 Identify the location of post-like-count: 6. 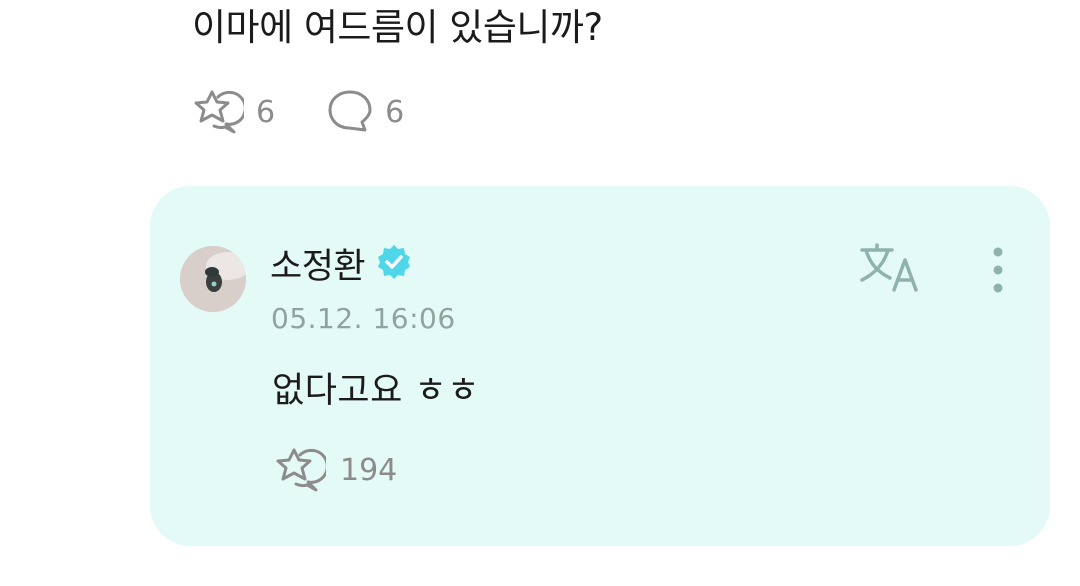
(266, 112).